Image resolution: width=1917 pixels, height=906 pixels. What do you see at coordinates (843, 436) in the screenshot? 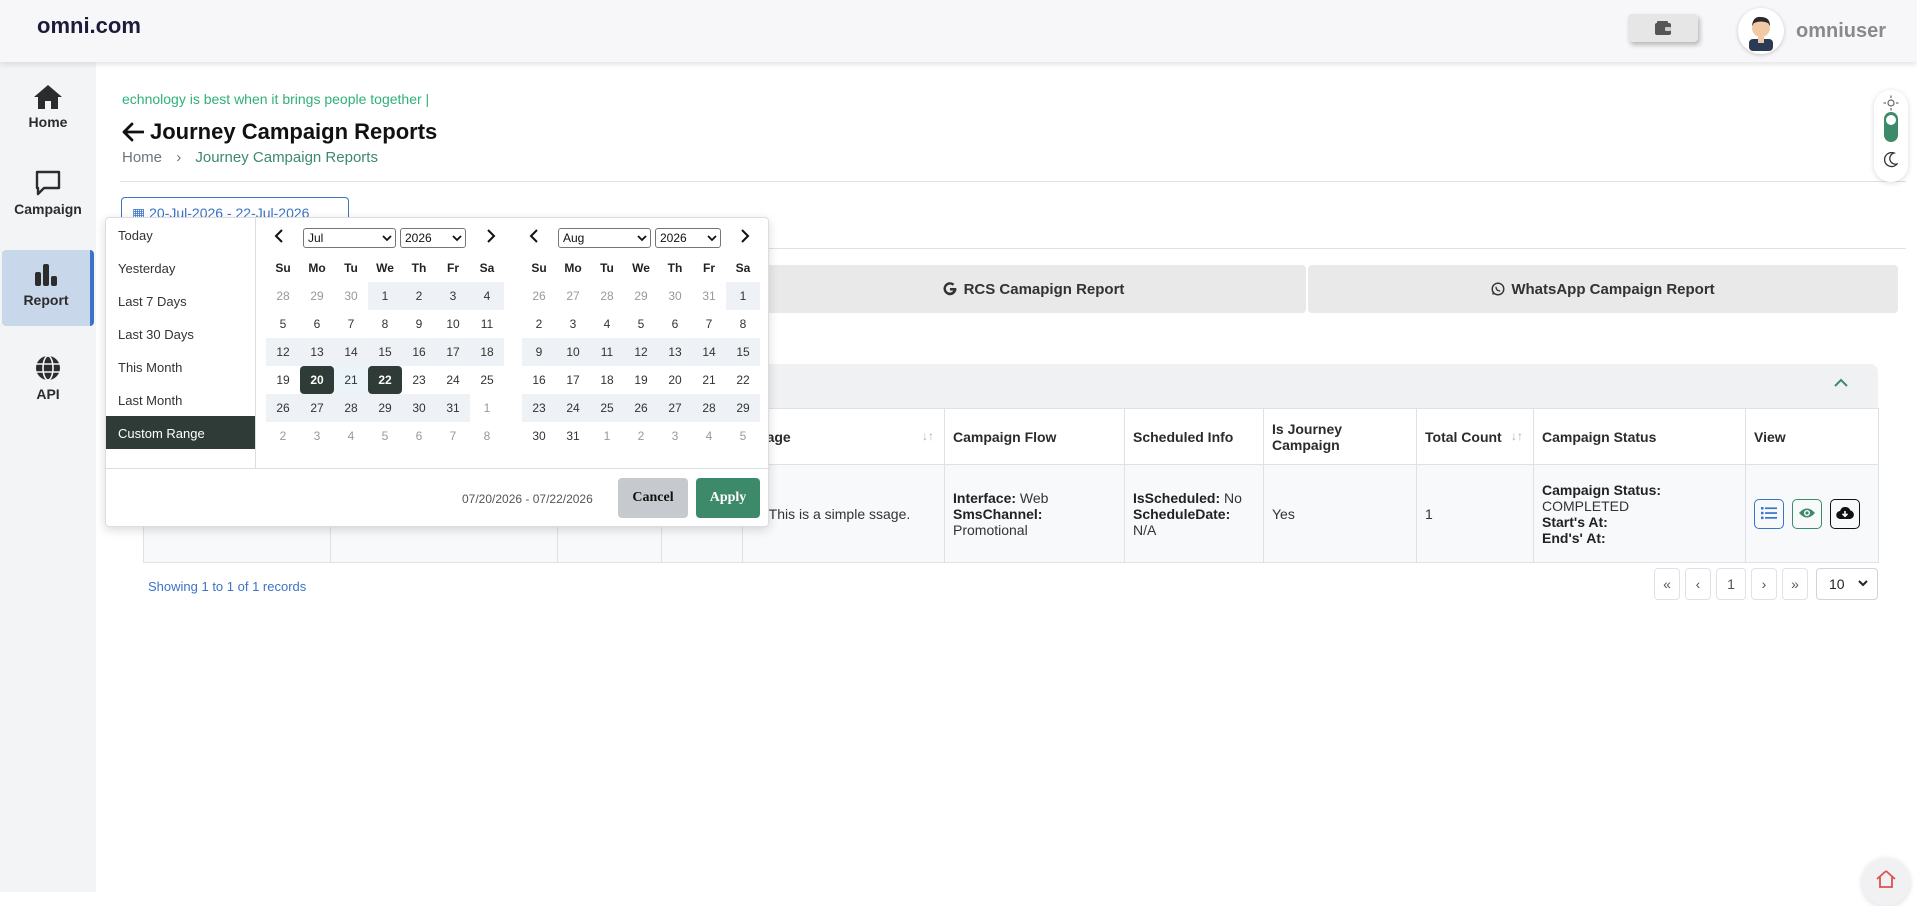
I see `col-header-message: ssage ↓↑` at bounding box center [843, 436].